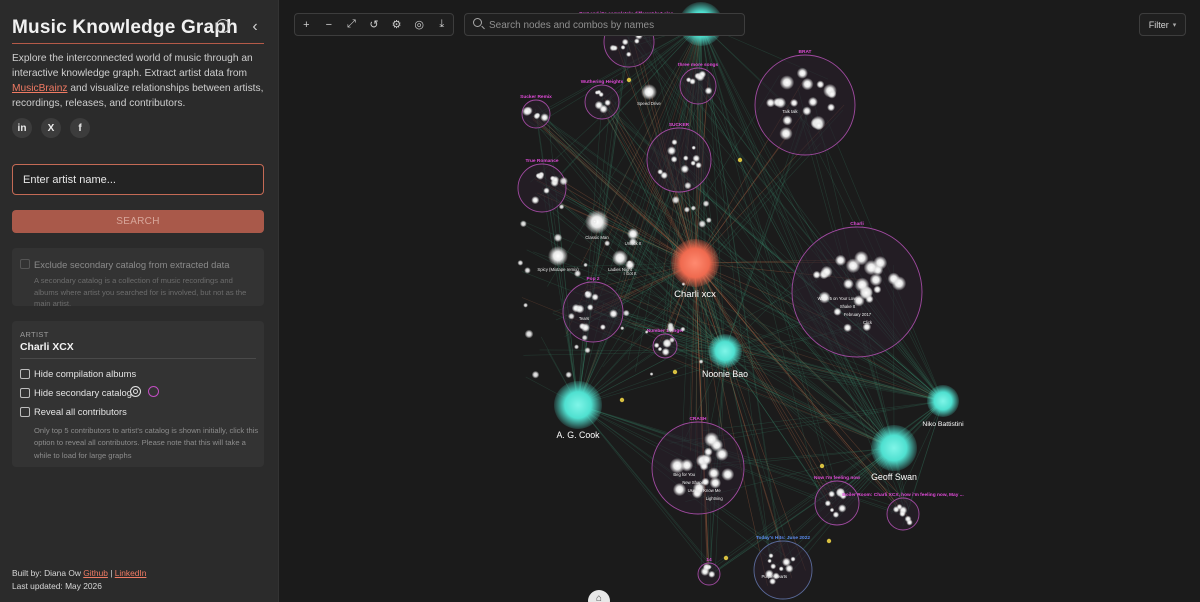 The image size is (1200, 602). I want to click on hide-compilation-checkbox, so click(25, 374).